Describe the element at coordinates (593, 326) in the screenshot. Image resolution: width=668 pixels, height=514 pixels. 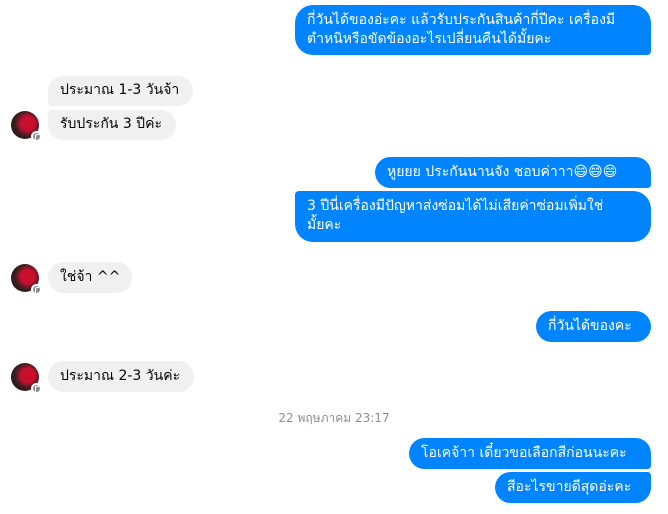
I see `message-bubble-outgoing: กี่วันได้ของคะ` at that location.